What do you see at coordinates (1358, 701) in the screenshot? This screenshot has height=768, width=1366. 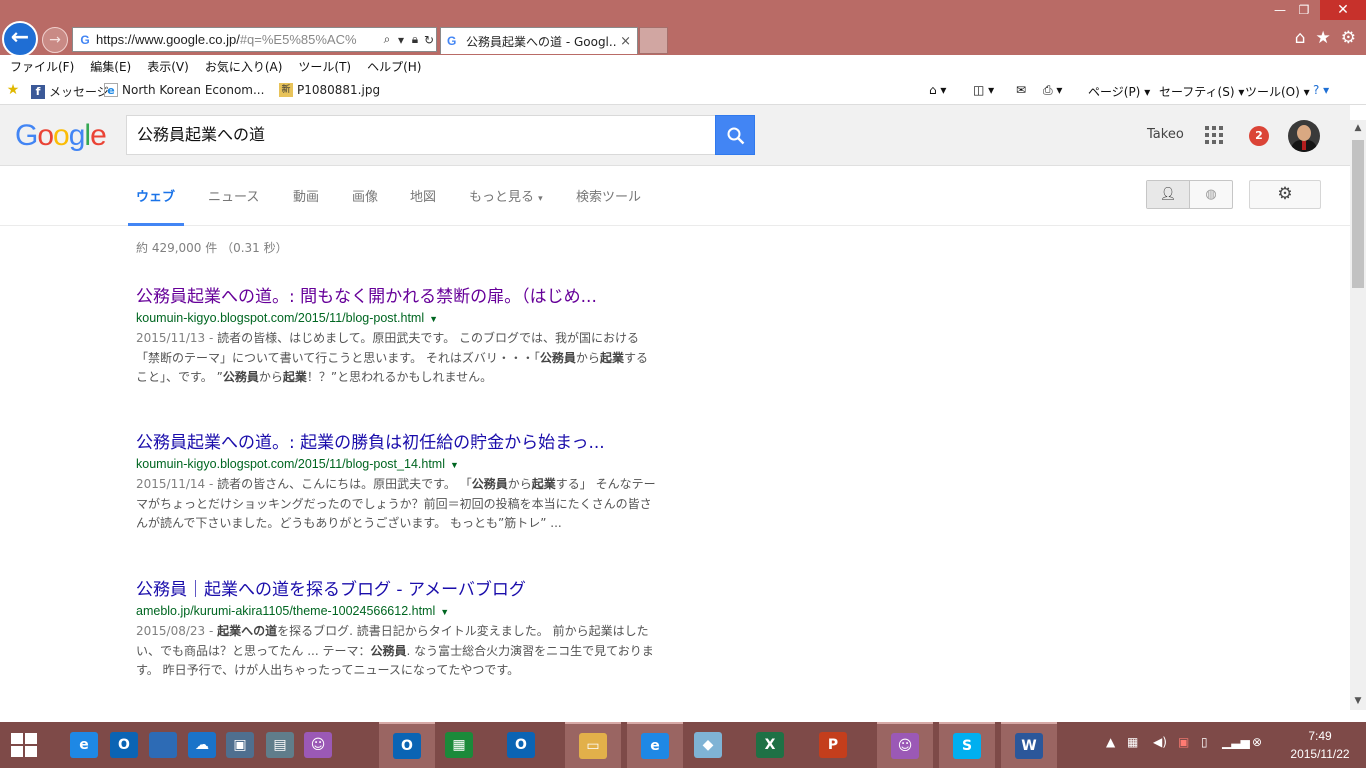 I see `scroll-down-icon: ▼` at bounding box center [1358, 701].